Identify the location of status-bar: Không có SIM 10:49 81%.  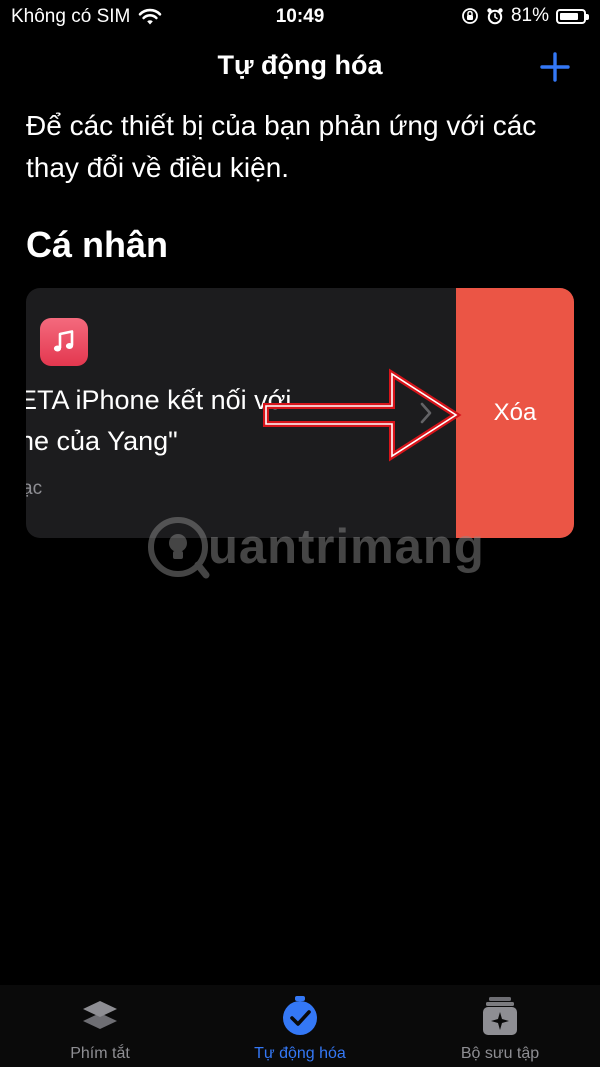
(300, 17).